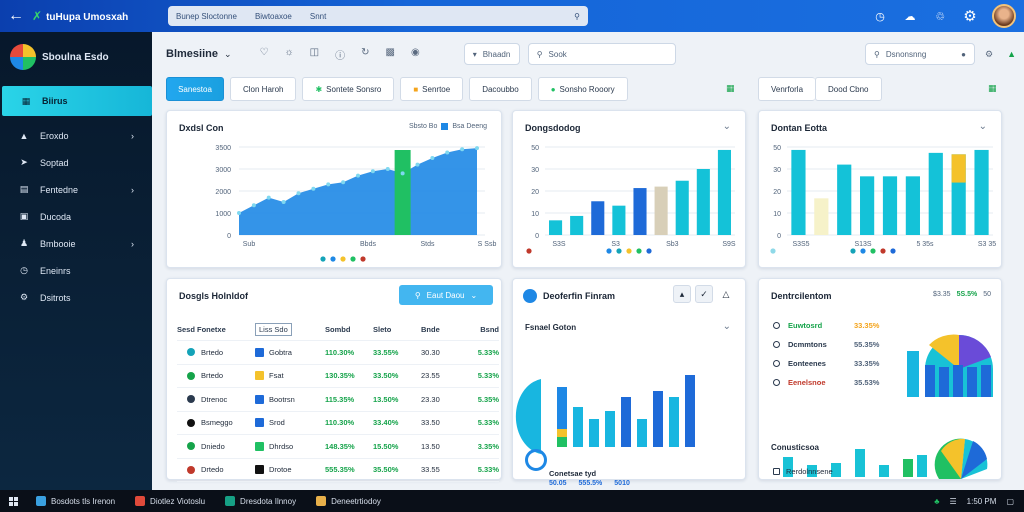  What do you see at coordinates (77, 101) in the screenshot?
I see `sidebar-item-home: ▦ Biirus` at bounding box center [77, 101].